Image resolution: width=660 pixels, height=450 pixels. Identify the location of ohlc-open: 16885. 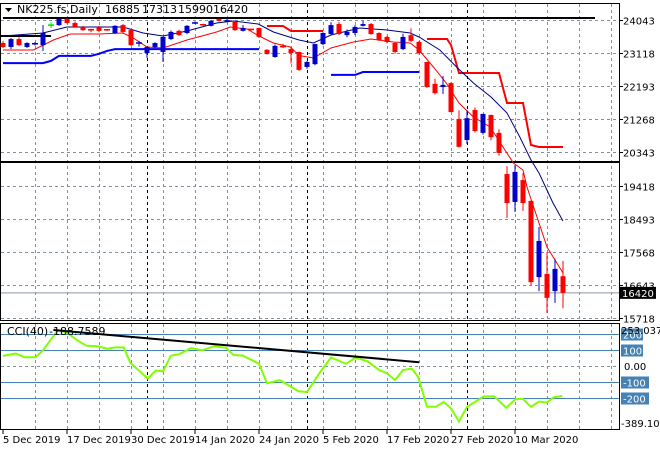
(122, 9).